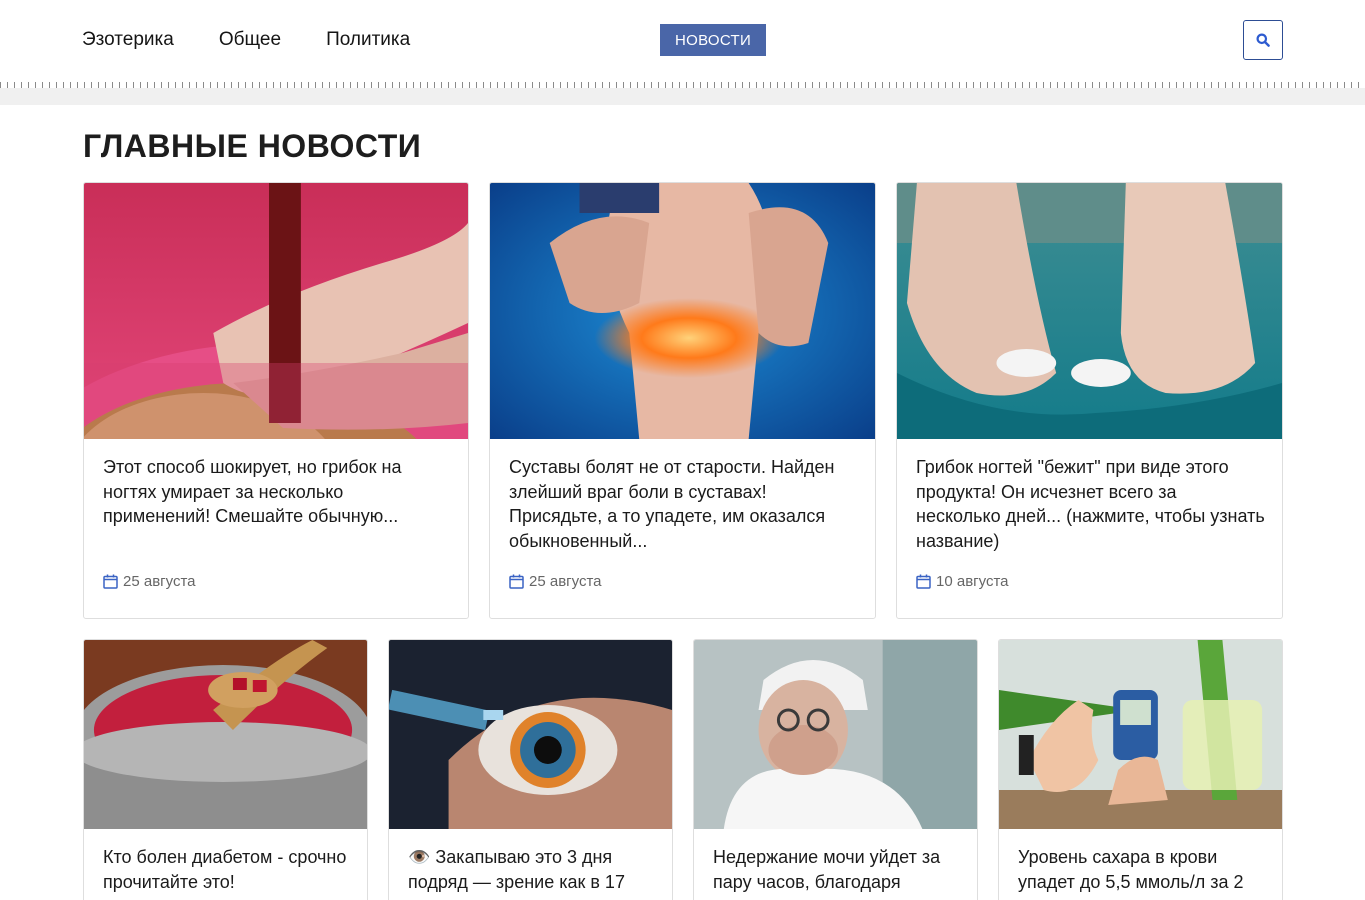  Describe the element at coordinates (835, 734) in the screenshot. I see `old-doctor-photo` at that location.